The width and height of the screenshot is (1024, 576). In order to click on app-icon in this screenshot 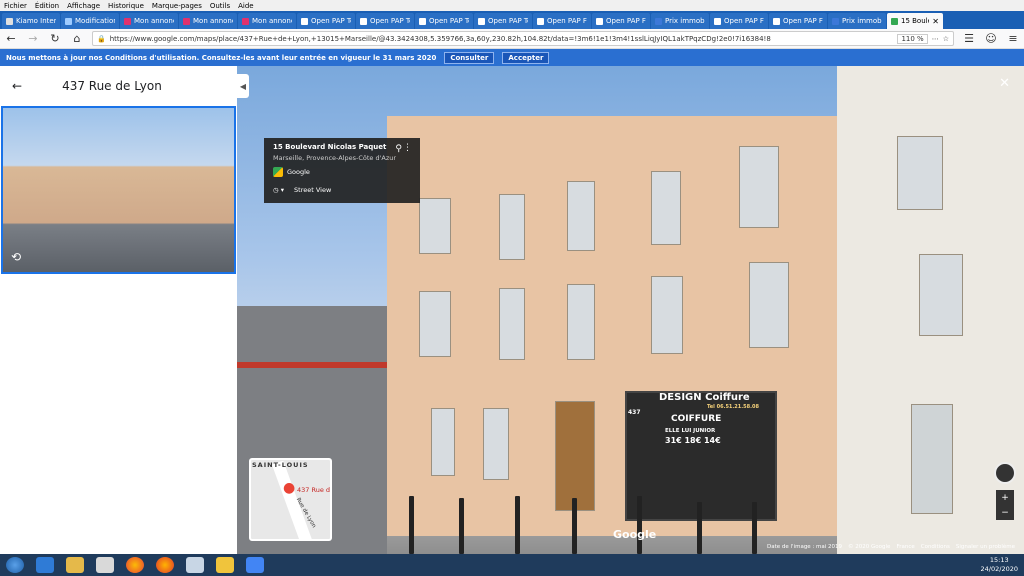, I will do `click(225, 565)`.